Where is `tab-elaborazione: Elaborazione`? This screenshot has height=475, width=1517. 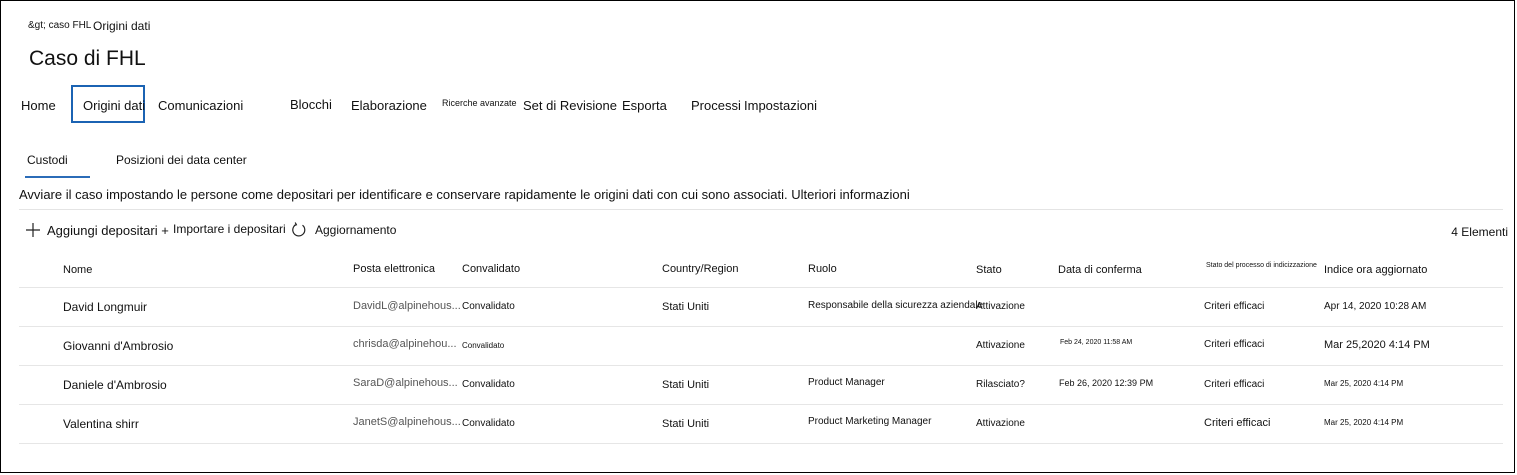 tab-elaborazione: Elaborazione is located at coordinates (389, 105).